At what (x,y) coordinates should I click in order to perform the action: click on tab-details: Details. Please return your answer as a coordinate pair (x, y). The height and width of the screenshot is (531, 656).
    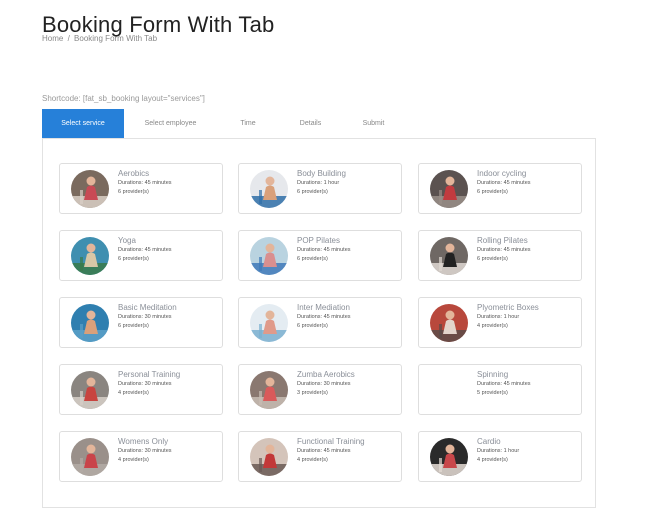
    Looking at the image, I should click on (310, 123).